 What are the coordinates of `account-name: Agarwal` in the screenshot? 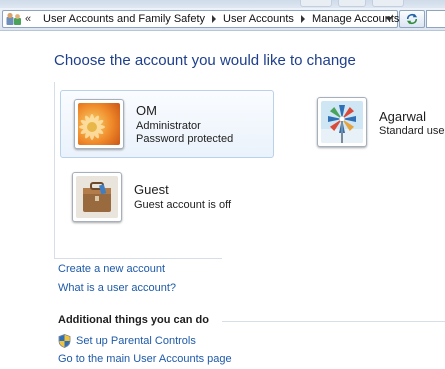 It's located at (402, 116).